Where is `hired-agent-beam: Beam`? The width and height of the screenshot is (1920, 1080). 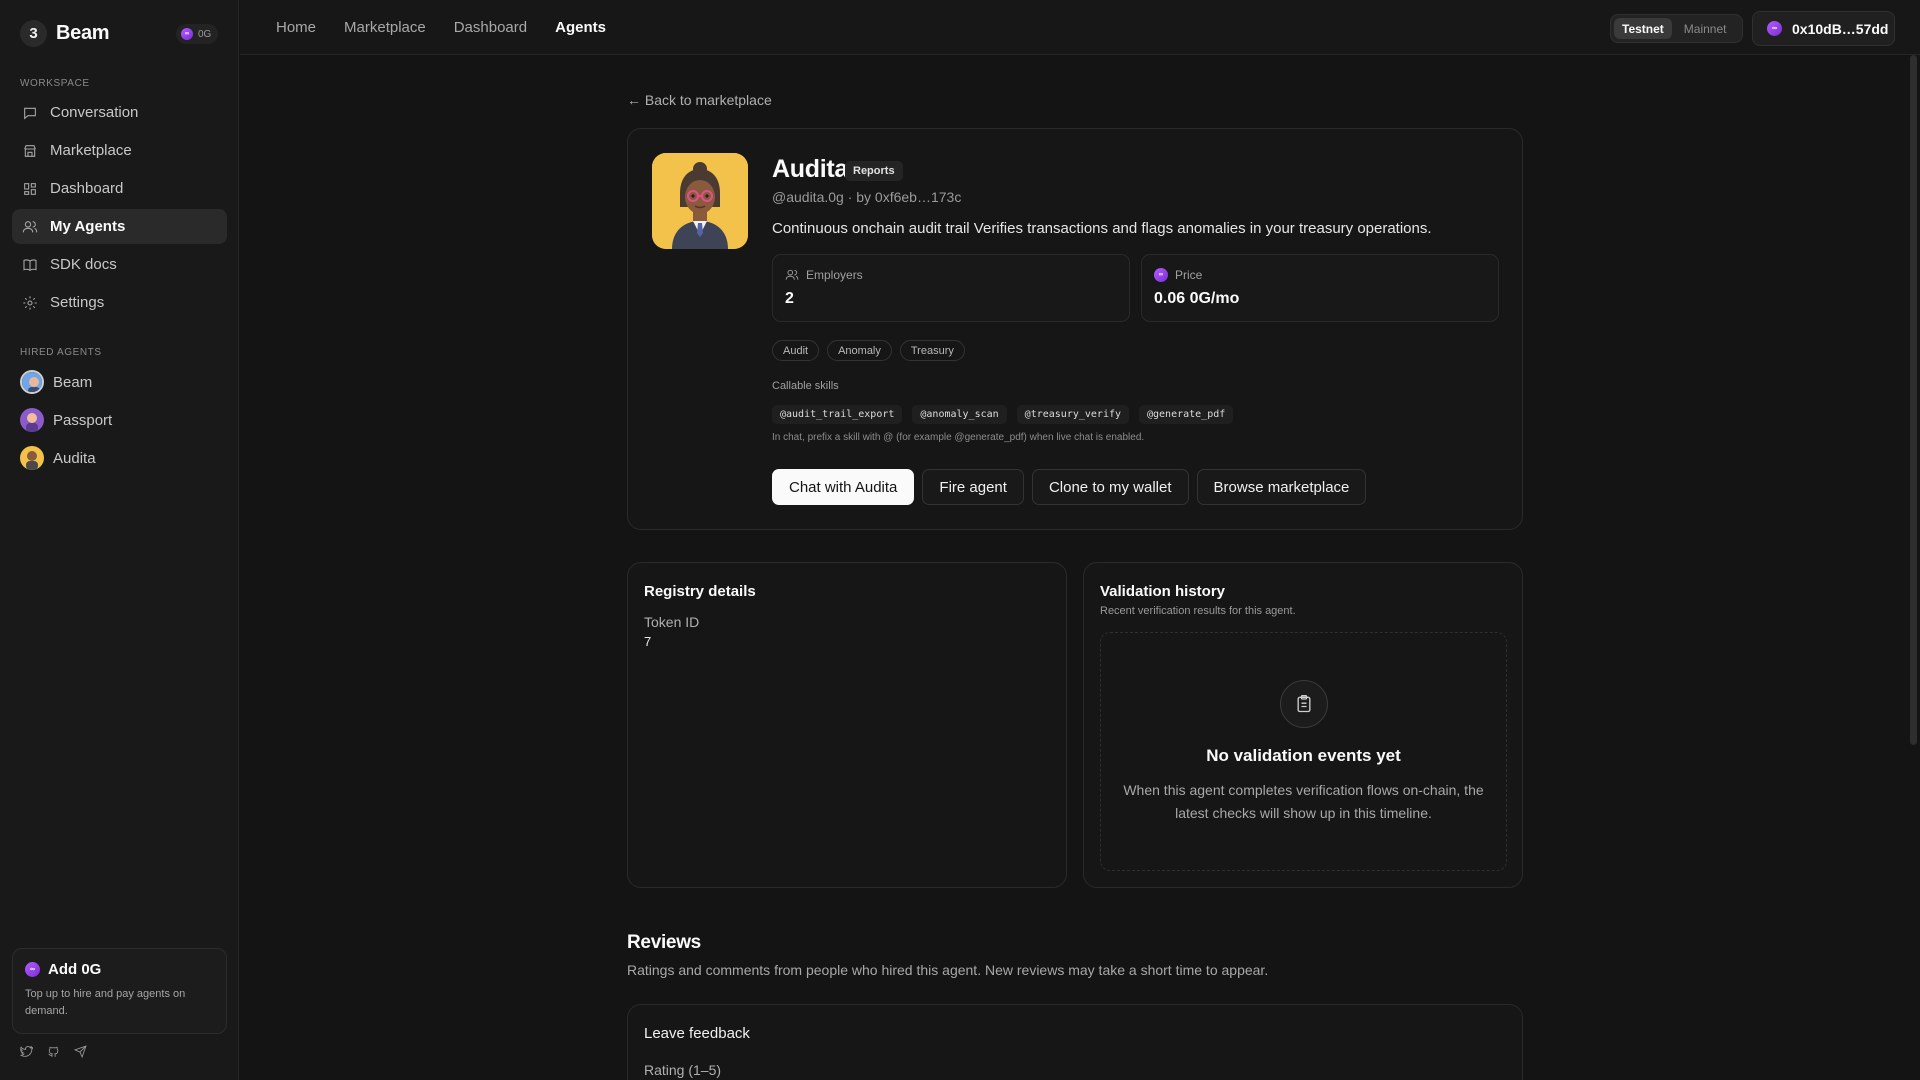
hired-agent-beam: Beam is located at coordinates (56, 382).